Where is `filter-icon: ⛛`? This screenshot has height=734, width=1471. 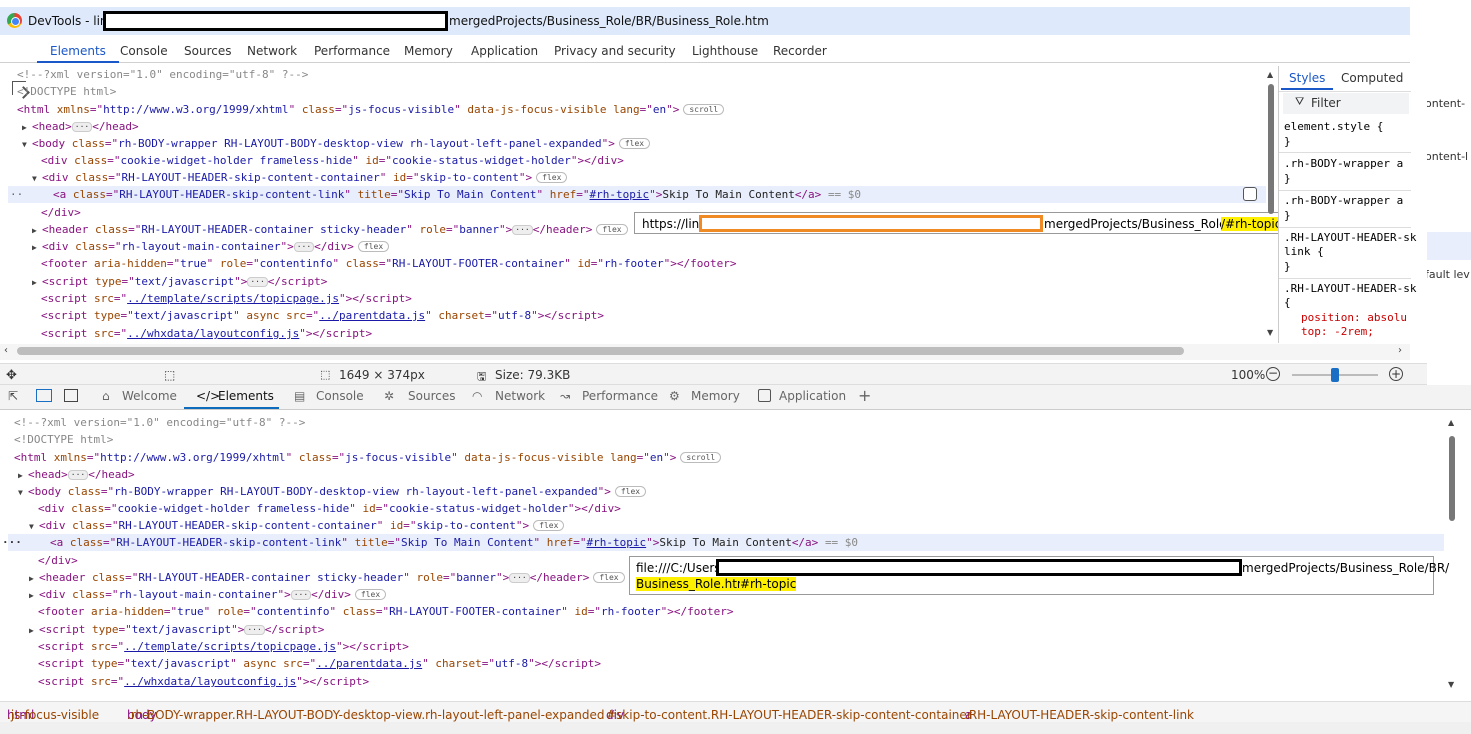
filter-icon: ⛛ is located at coordinates (1300, 101).